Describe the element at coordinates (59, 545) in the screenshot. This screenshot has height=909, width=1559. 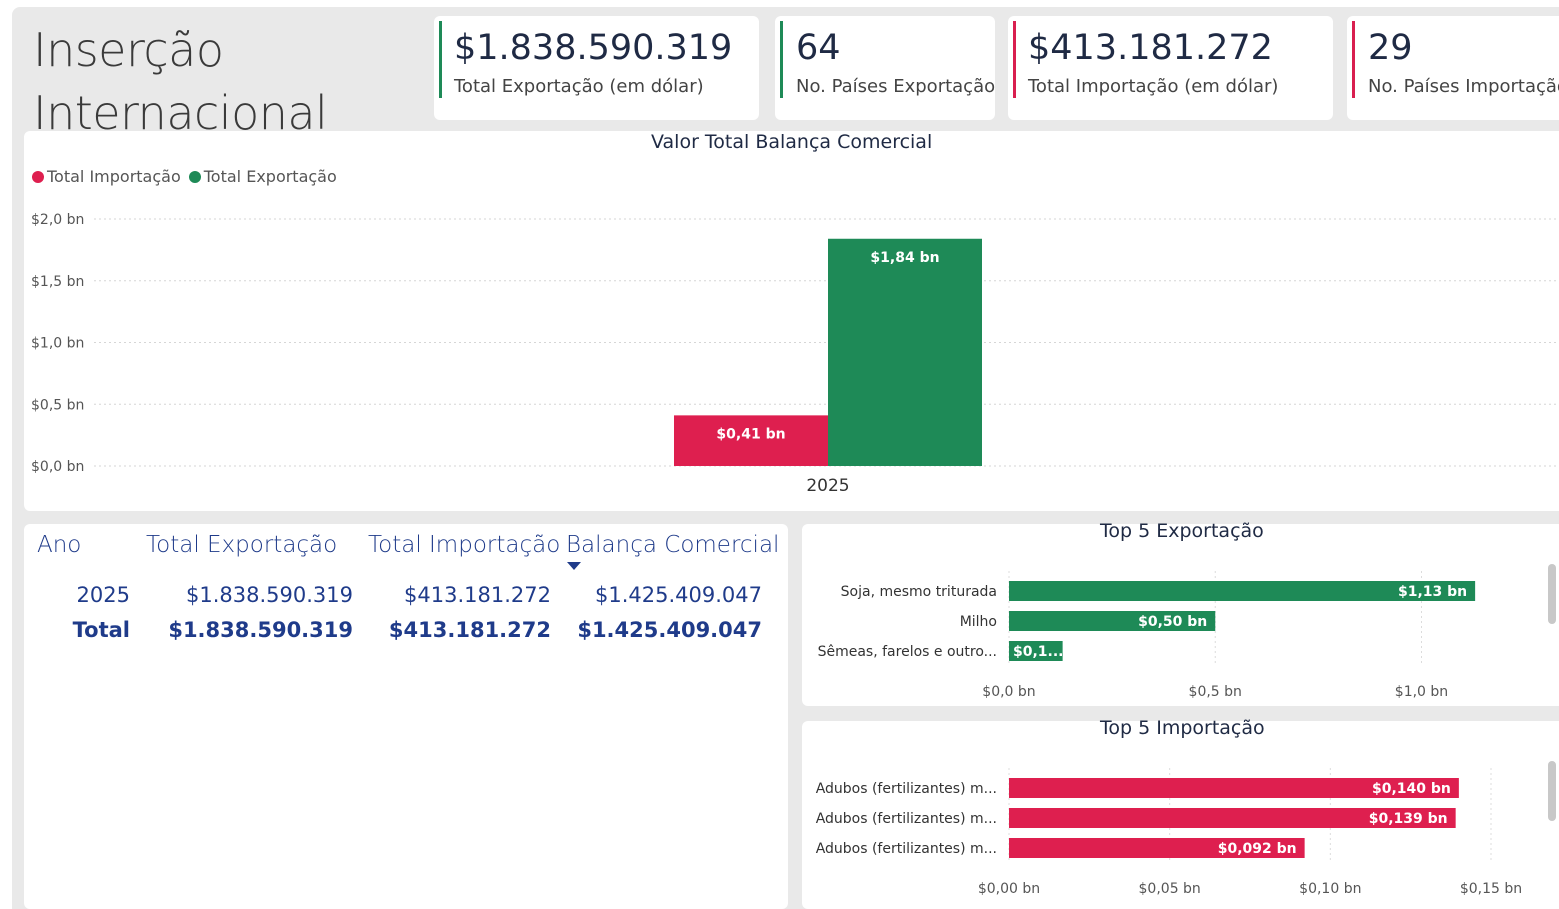
I see `table-header-ano: Ano` at that location.